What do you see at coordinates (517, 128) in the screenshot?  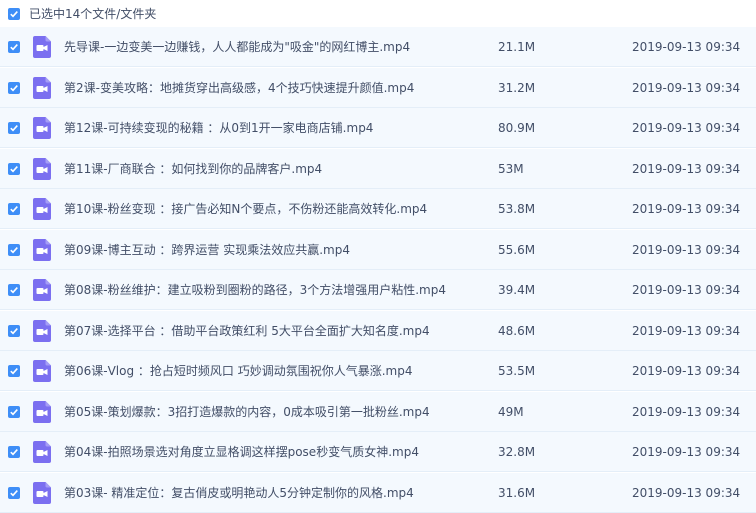 I see `file-size: 80.9M` at bounding box center [517, 128].